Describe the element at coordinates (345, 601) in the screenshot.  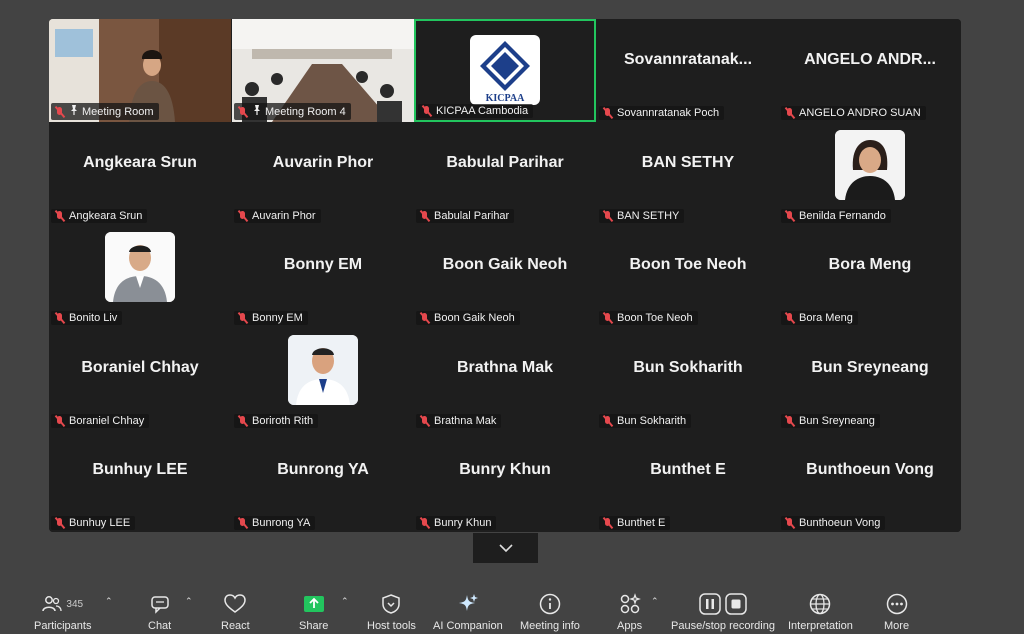
I see `share-caret-icon: ⌃` at that location.